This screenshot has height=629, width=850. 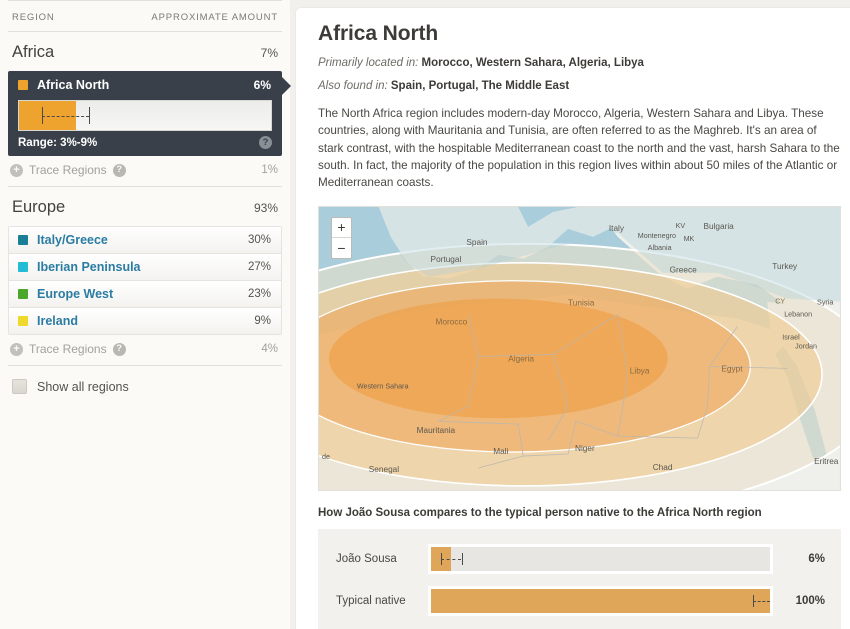 I want to click on map-label: Morocco, so click(x=452, y=321).